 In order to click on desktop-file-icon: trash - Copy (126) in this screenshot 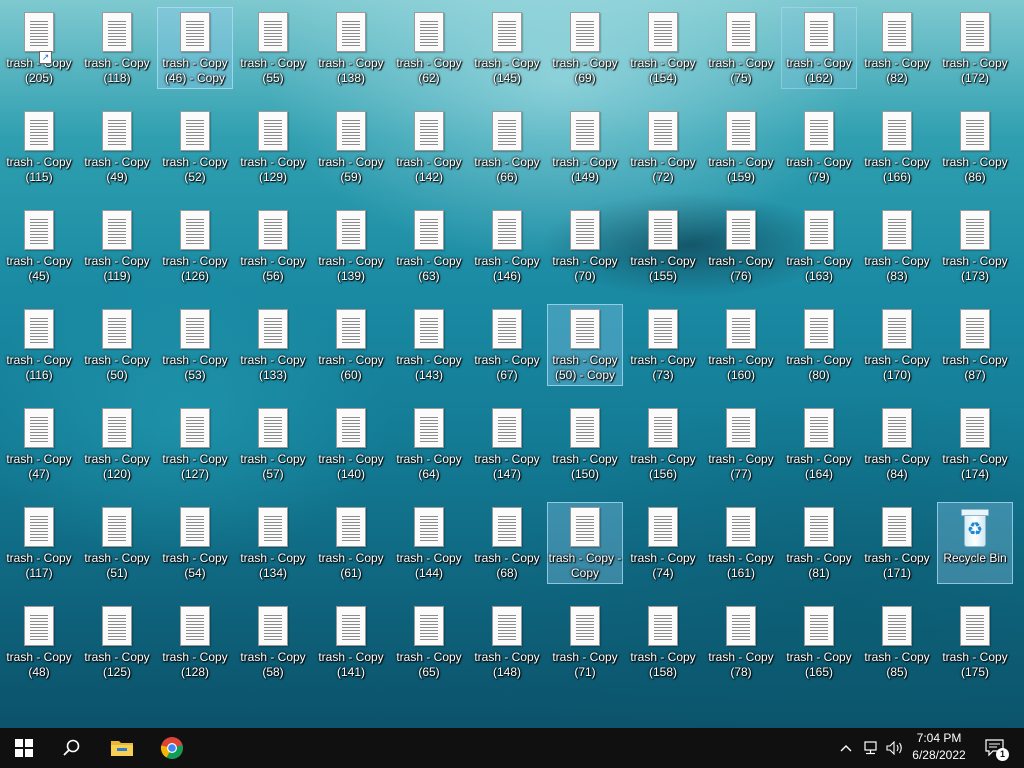, I will do `click(195, 246)`.